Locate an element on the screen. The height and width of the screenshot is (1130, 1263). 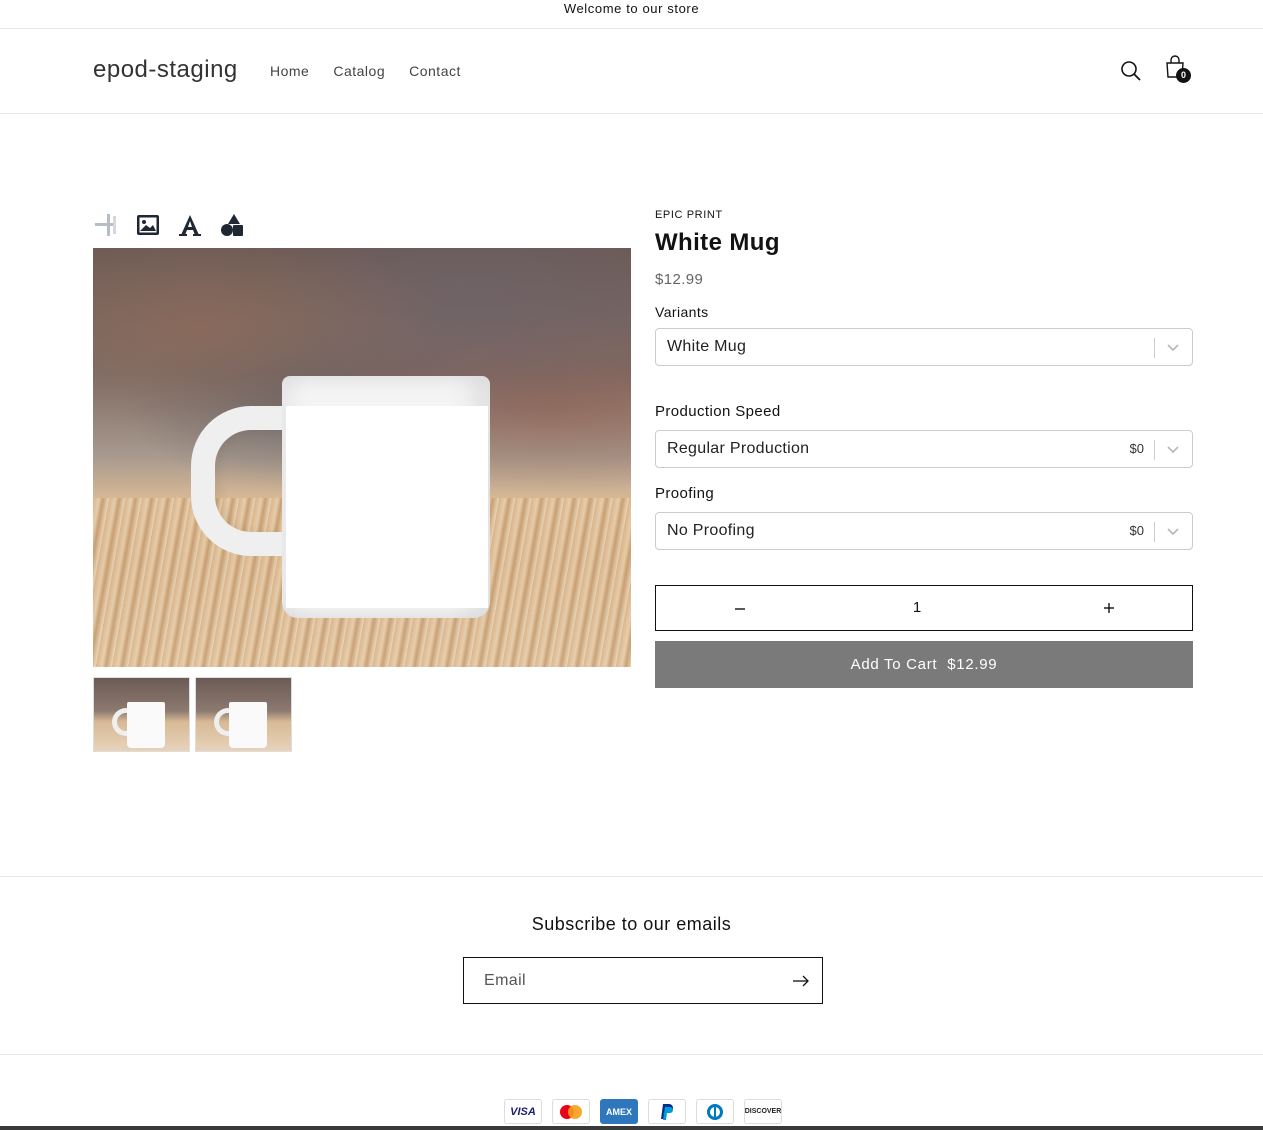
search-icon is located at coordinates (1131, 71).